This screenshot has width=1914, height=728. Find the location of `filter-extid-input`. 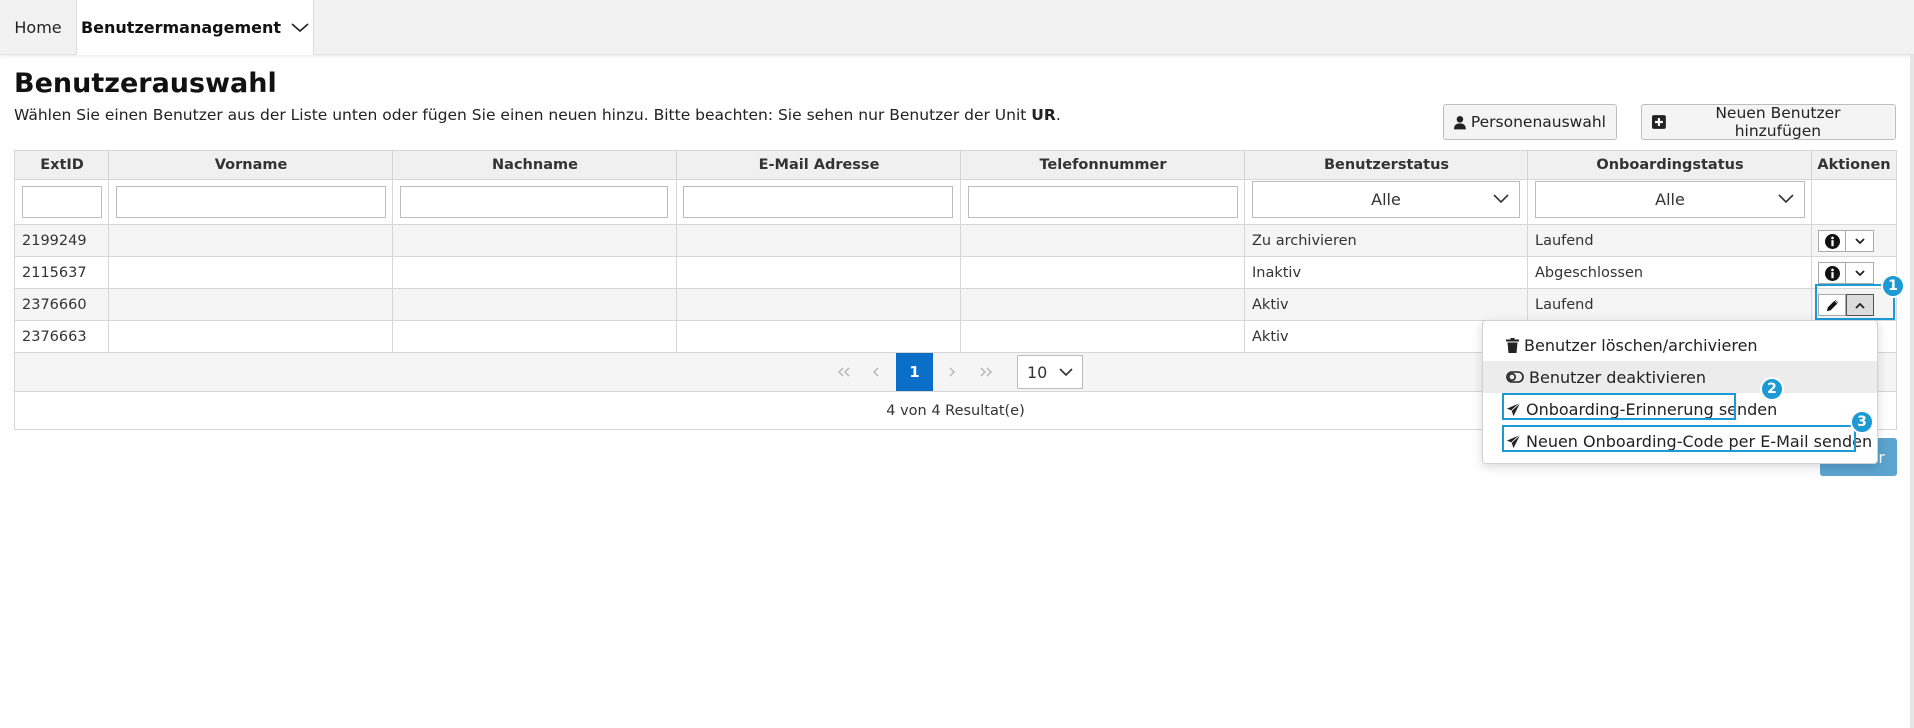

filter-extid-input is located at coordinates (62, 202).